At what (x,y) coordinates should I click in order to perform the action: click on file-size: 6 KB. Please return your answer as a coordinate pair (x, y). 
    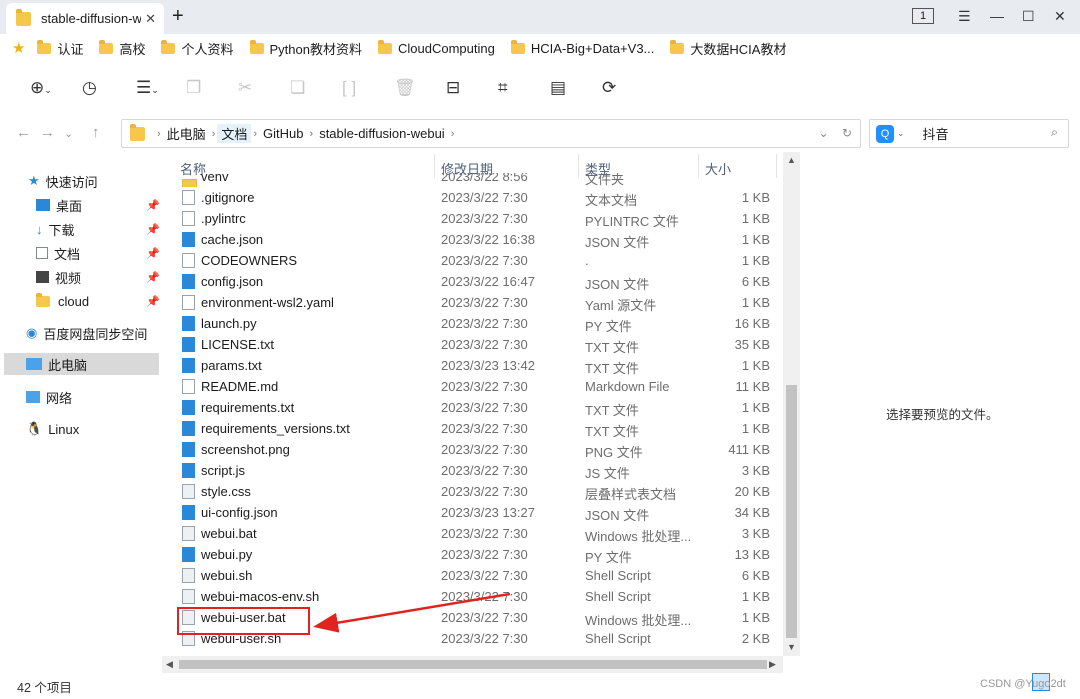
    Looking at the image, I should click on (755, 575).